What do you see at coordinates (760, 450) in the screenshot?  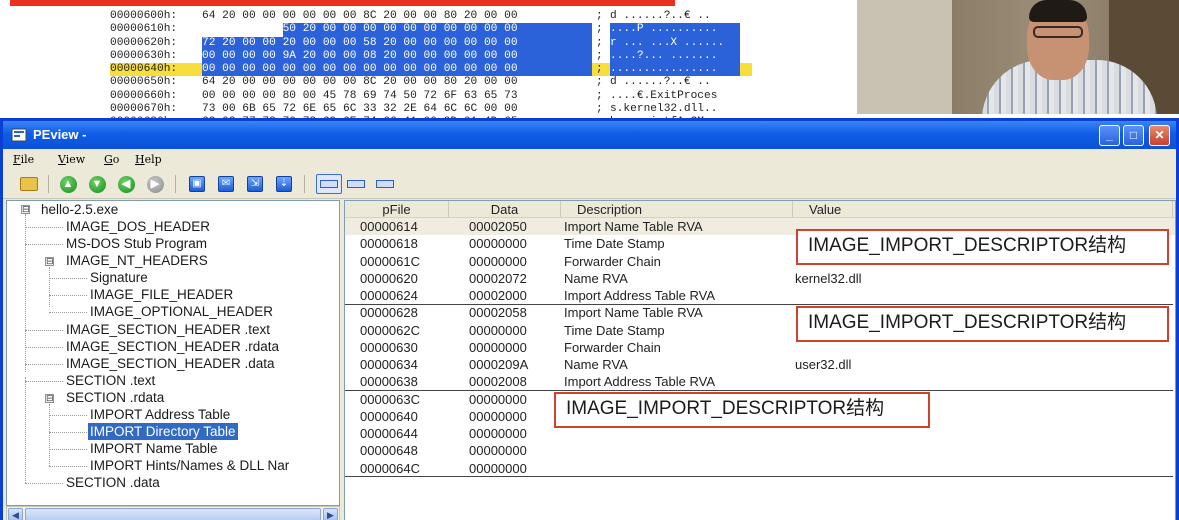 I see `table-row: 00000648 00000000` at bounding box center [760, 450].